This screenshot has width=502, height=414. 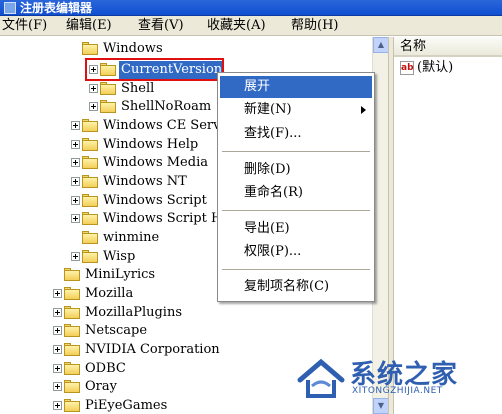 What do you see at coordinates (251, 8) in the screenshot?
I see `title-bar: 注册表编辑器` at bounding box center [251, 8].